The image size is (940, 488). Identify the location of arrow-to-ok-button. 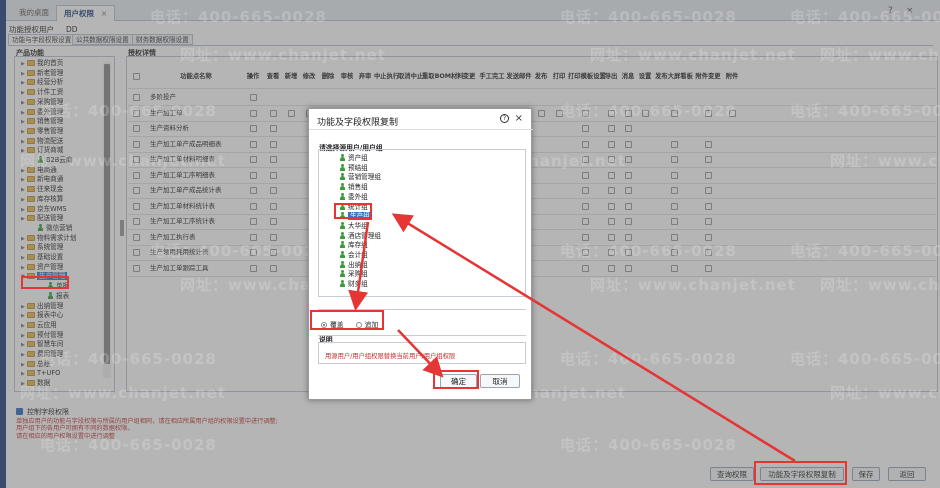
(420, 353).